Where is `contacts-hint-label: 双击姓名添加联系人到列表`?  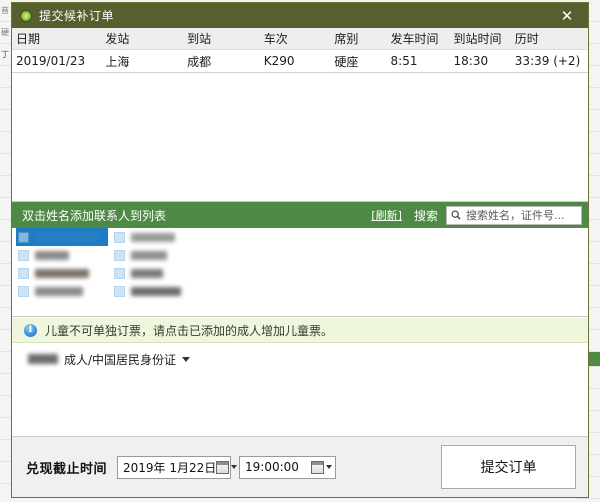
contacts-hint-label: 双击姓名添加联系人到列表 is located at coordinates (94, 215).